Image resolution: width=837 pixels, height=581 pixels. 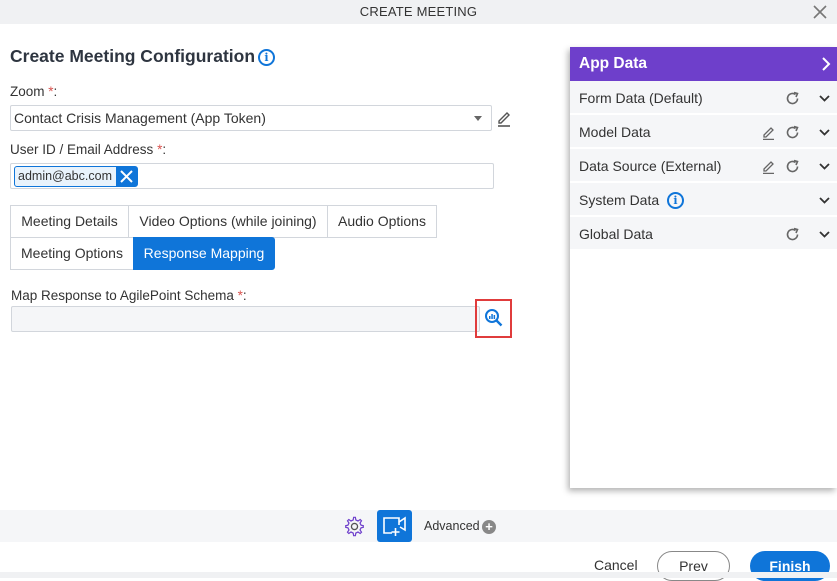 What do you see at coordinates (452, 526) in the screenshot?
I see `advanced-label: Advanced` at bounding box center [452, 526].